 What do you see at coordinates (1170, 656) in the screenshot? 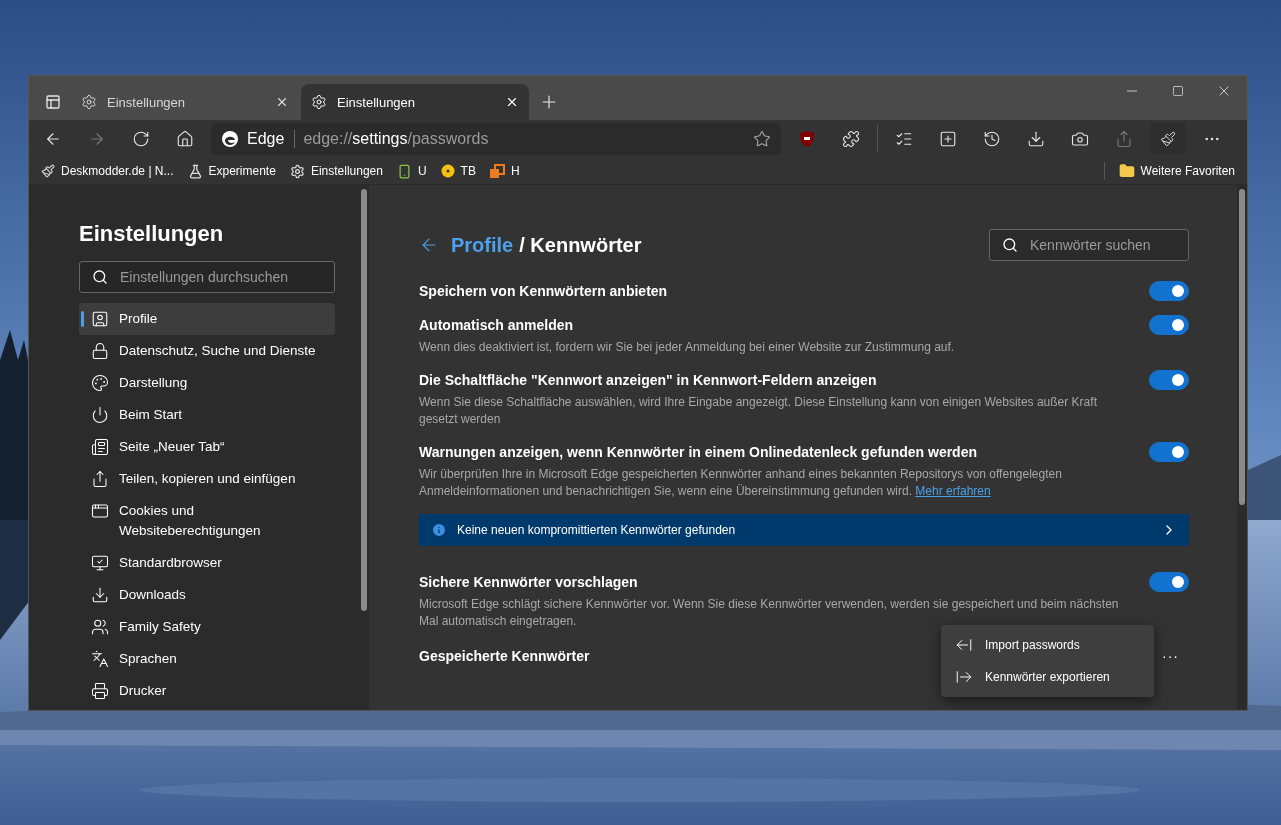
I see `more-button: ···` at bounding box center [1170, 656].